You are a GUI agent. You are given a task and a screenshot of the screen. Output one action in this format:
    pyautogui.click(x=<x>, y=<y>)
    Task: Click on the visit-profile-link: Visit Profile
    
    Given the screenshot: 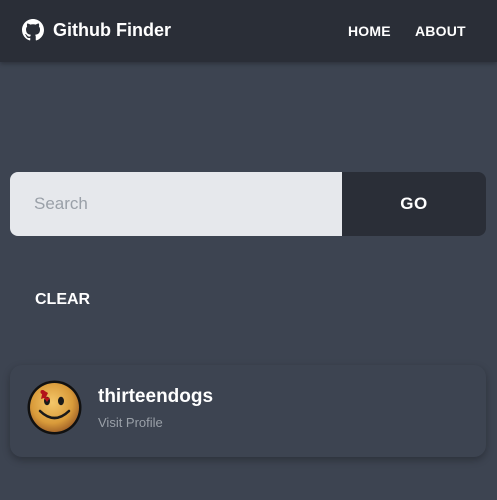 What is the action you would take?
    pyautogui.click(x=130, y=422)
    